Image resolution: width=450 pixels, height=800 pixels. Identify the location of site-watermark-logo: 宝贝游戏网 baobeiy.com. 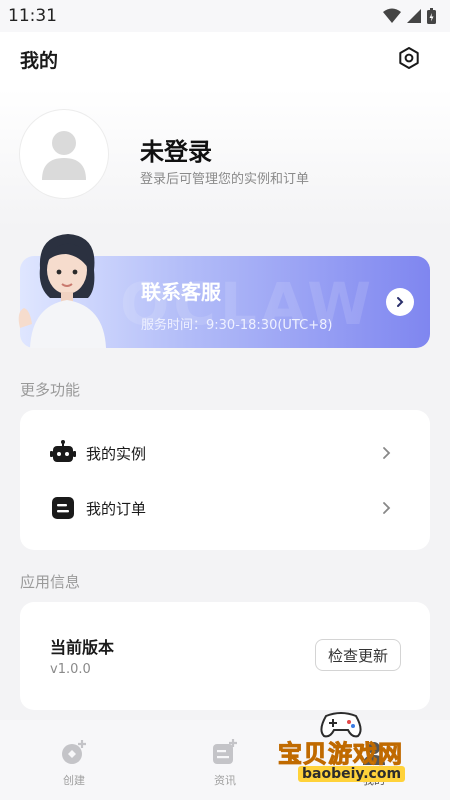
(347, 753).